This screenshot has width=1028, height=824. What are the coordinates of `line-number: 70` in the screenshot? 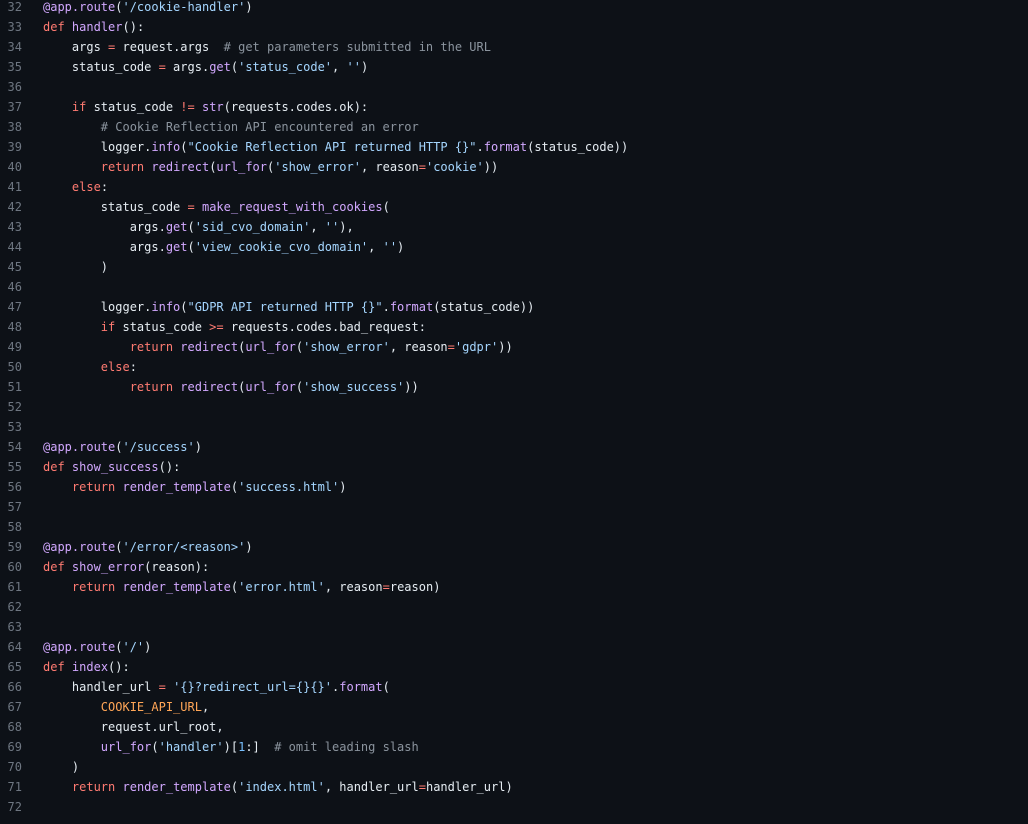 It's located at (11, 767).